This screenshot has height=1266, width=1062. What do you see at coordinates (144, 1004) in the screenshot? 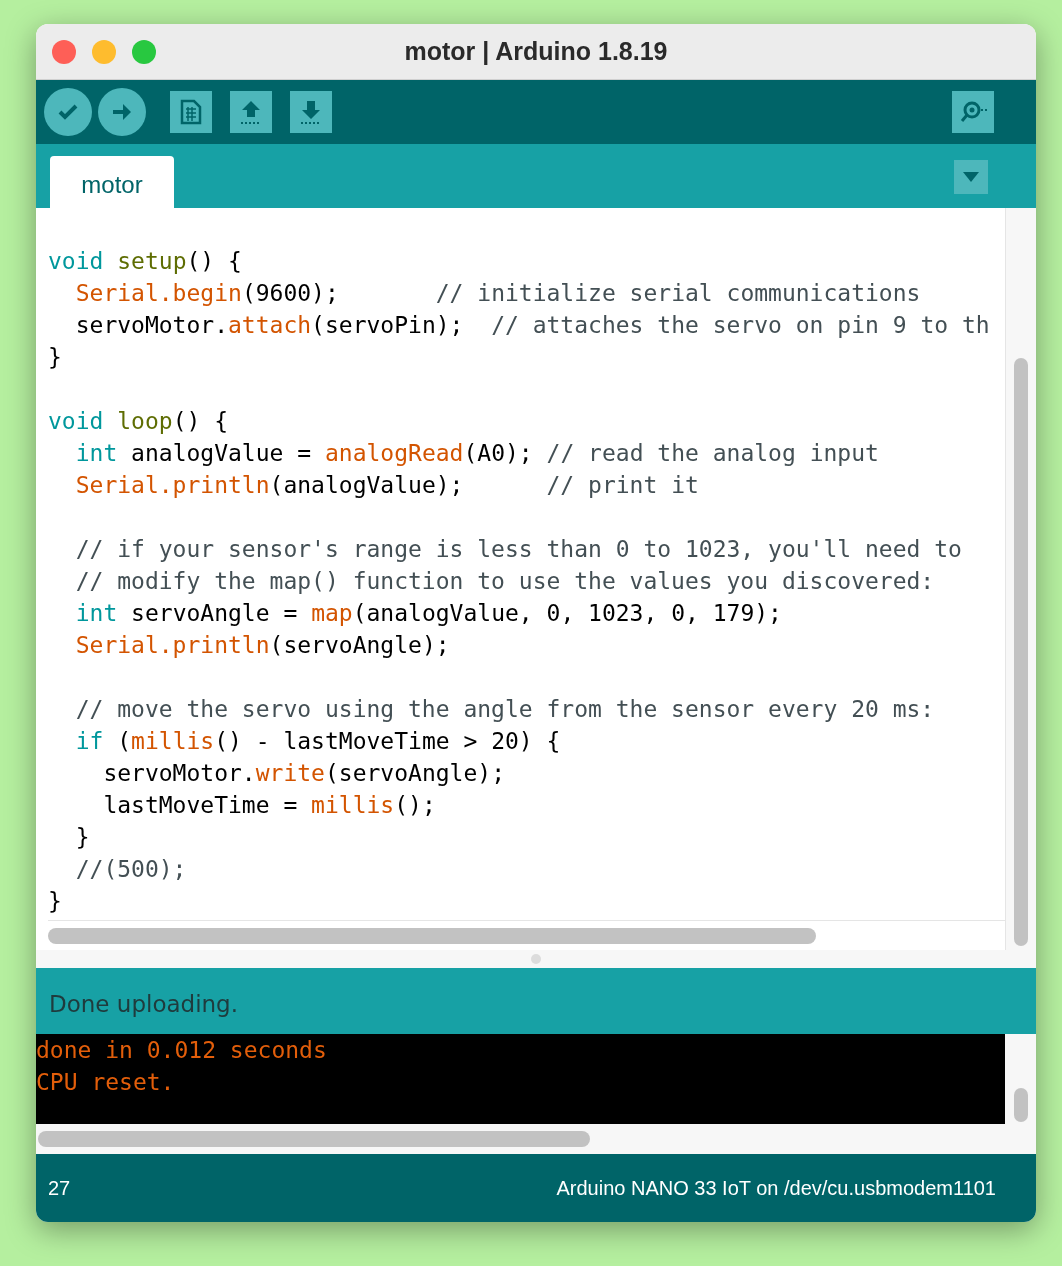
I see `status-message: Done uploading.` at bounding box center [144, 1004].